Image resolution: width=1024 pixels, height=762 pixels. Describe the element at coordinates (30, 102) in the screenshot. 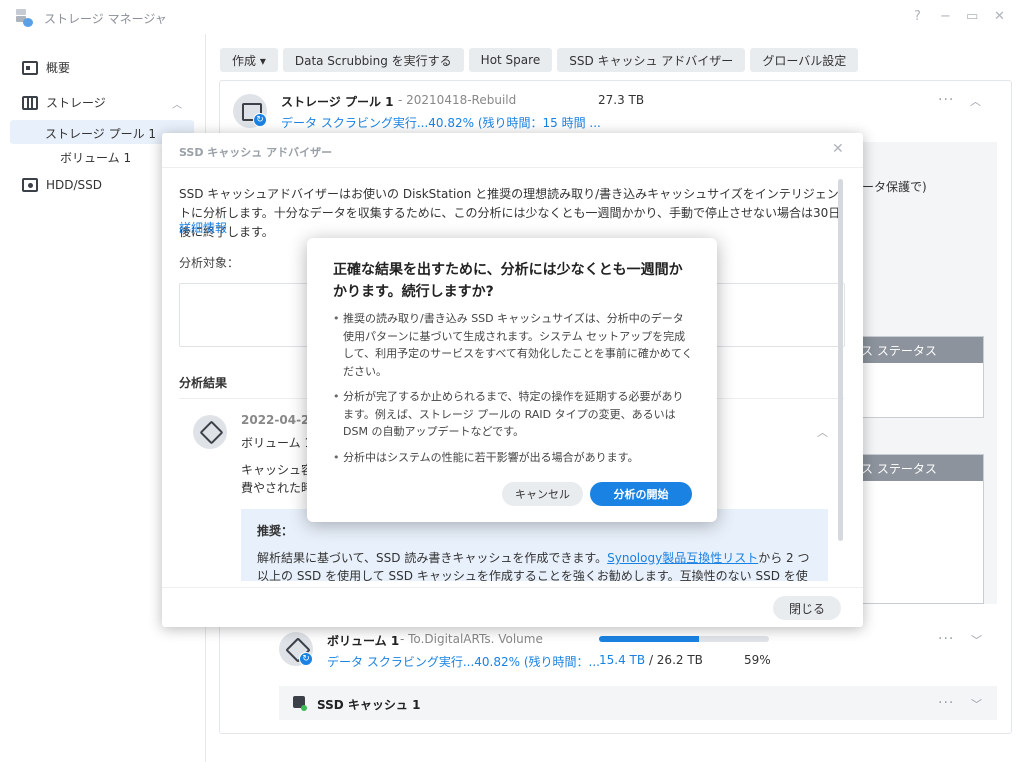

I see `storage-icon` at that location.